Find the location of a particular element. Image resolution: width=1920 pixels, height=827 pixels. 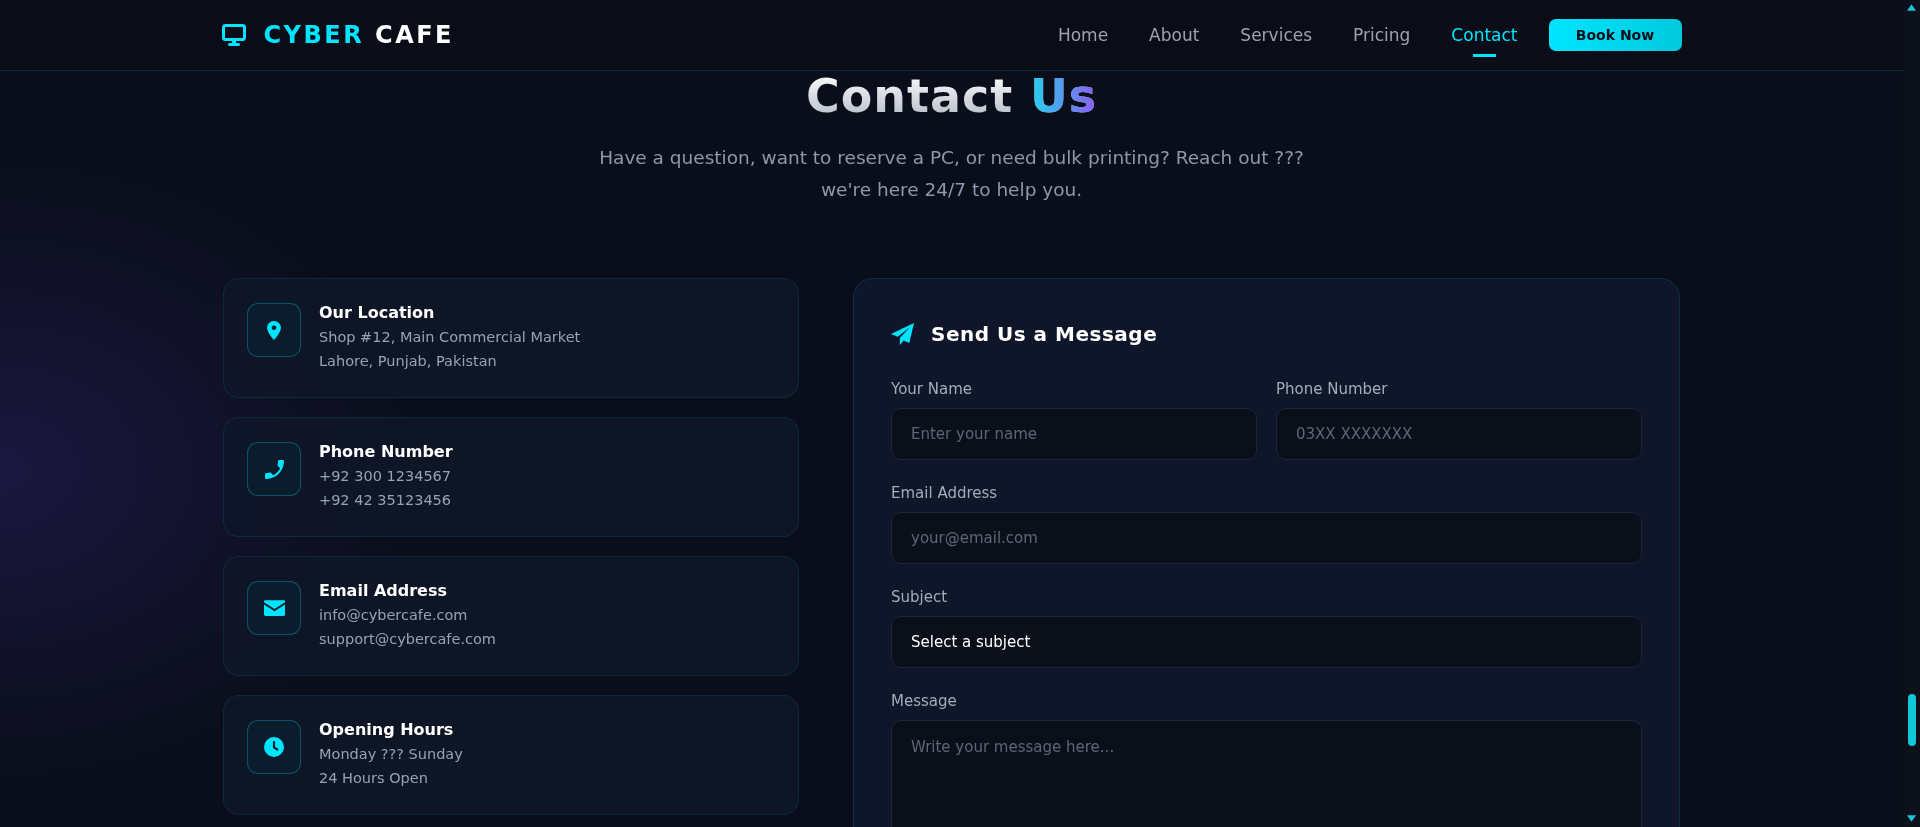

form-title: Send Us a Message is located at coordinates (1044, 334).